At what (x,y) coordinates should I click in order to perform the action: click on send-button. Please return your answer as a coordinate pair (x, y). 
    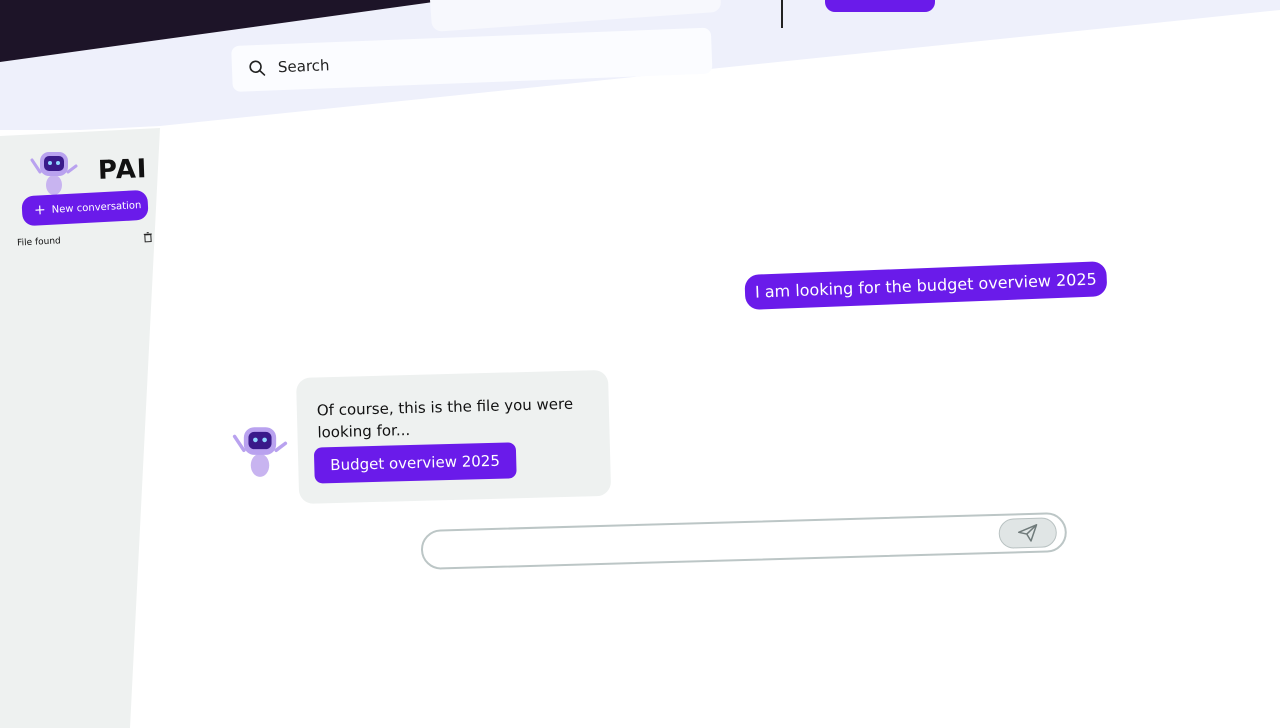
    Looking at the image, I should click on (1027, 533).